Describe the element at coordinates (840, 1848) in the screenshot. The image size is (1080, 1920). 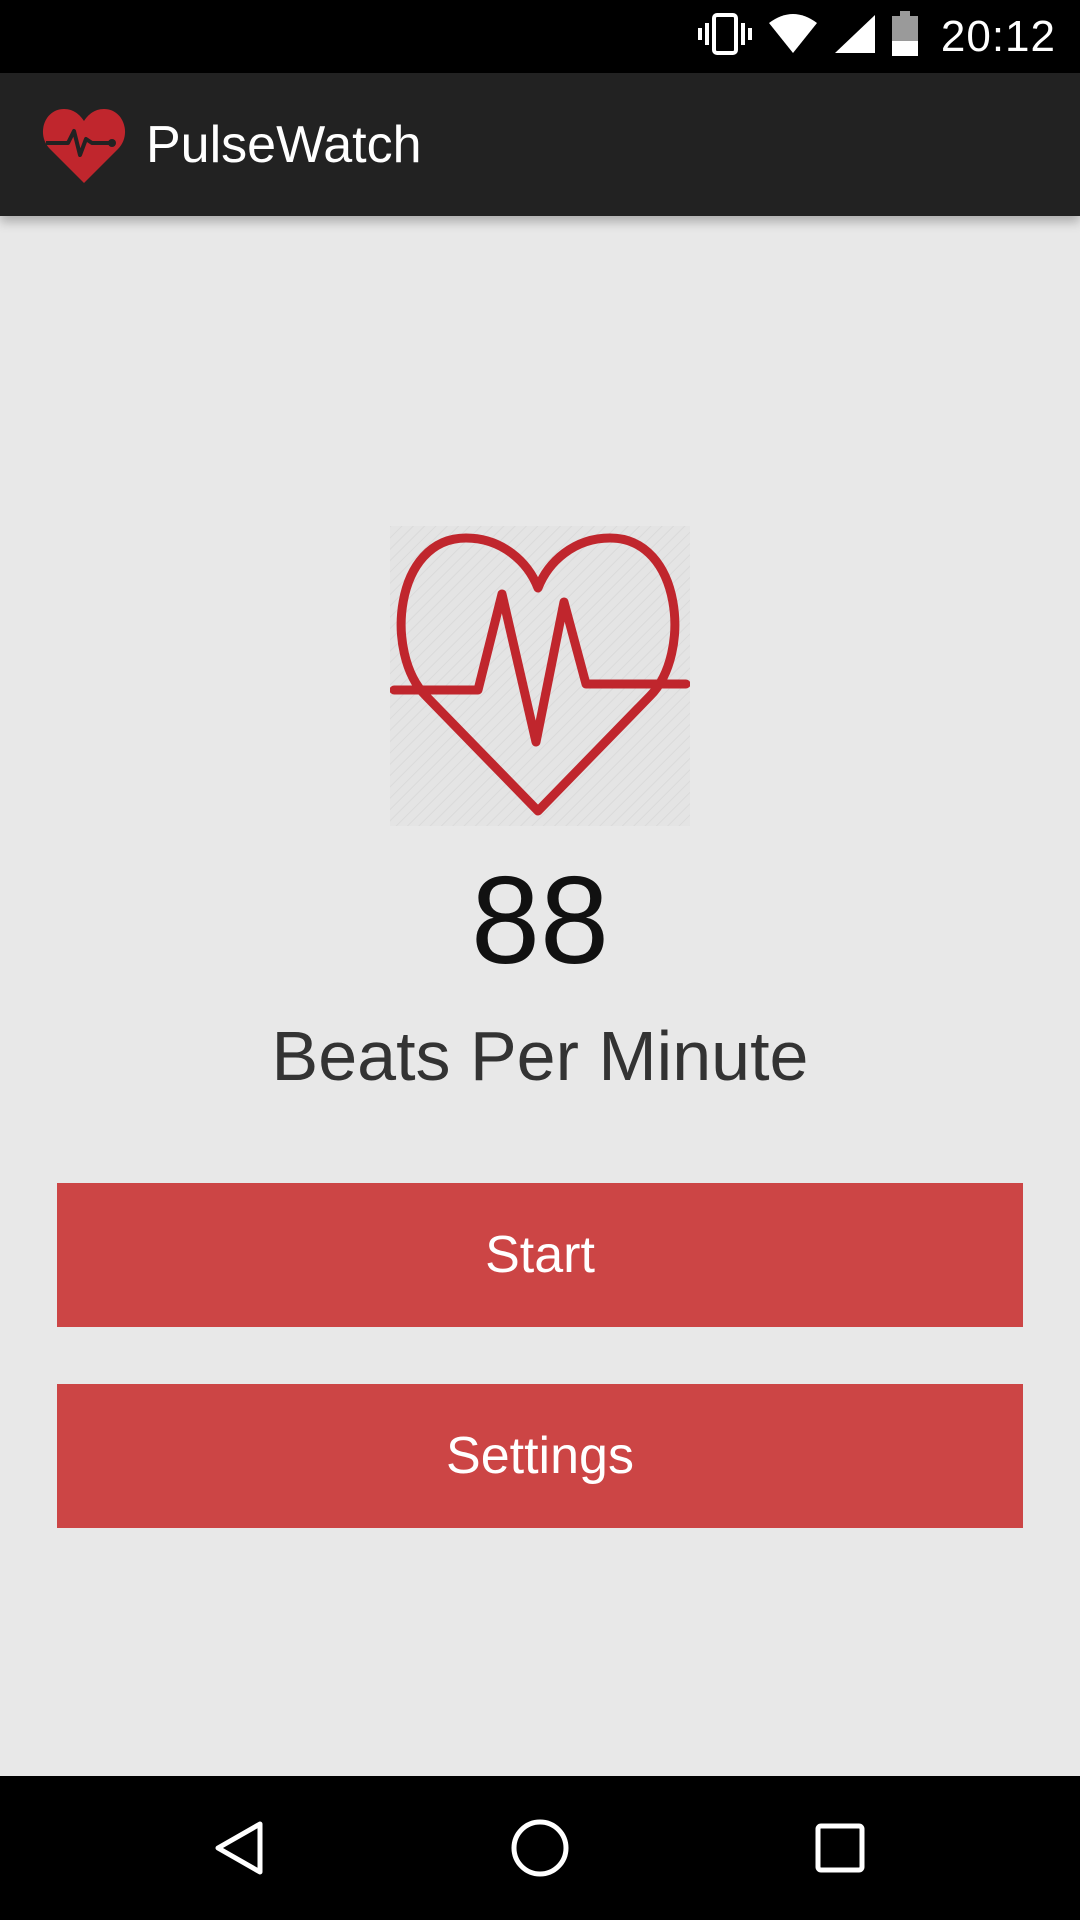
I see `recents-icon` at that location.